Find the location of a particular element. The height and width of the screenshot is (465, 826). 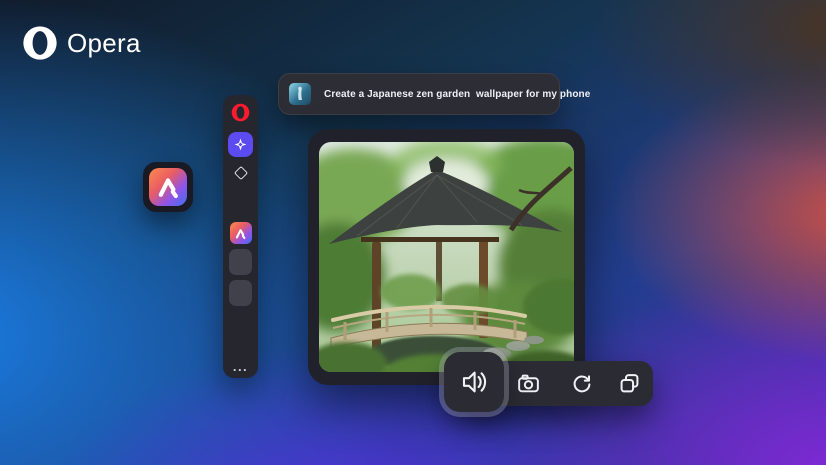

camera-icon is located at coordinates (528, 383).